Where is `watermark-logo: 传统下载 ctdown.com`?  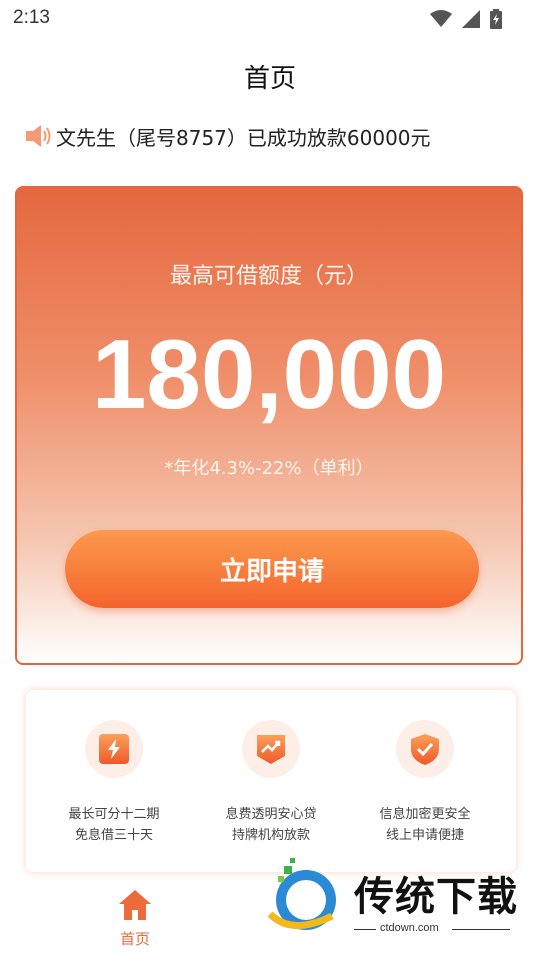 watermark-logo: 传统下载 ctdown.com is located at coordinates (397, 898).